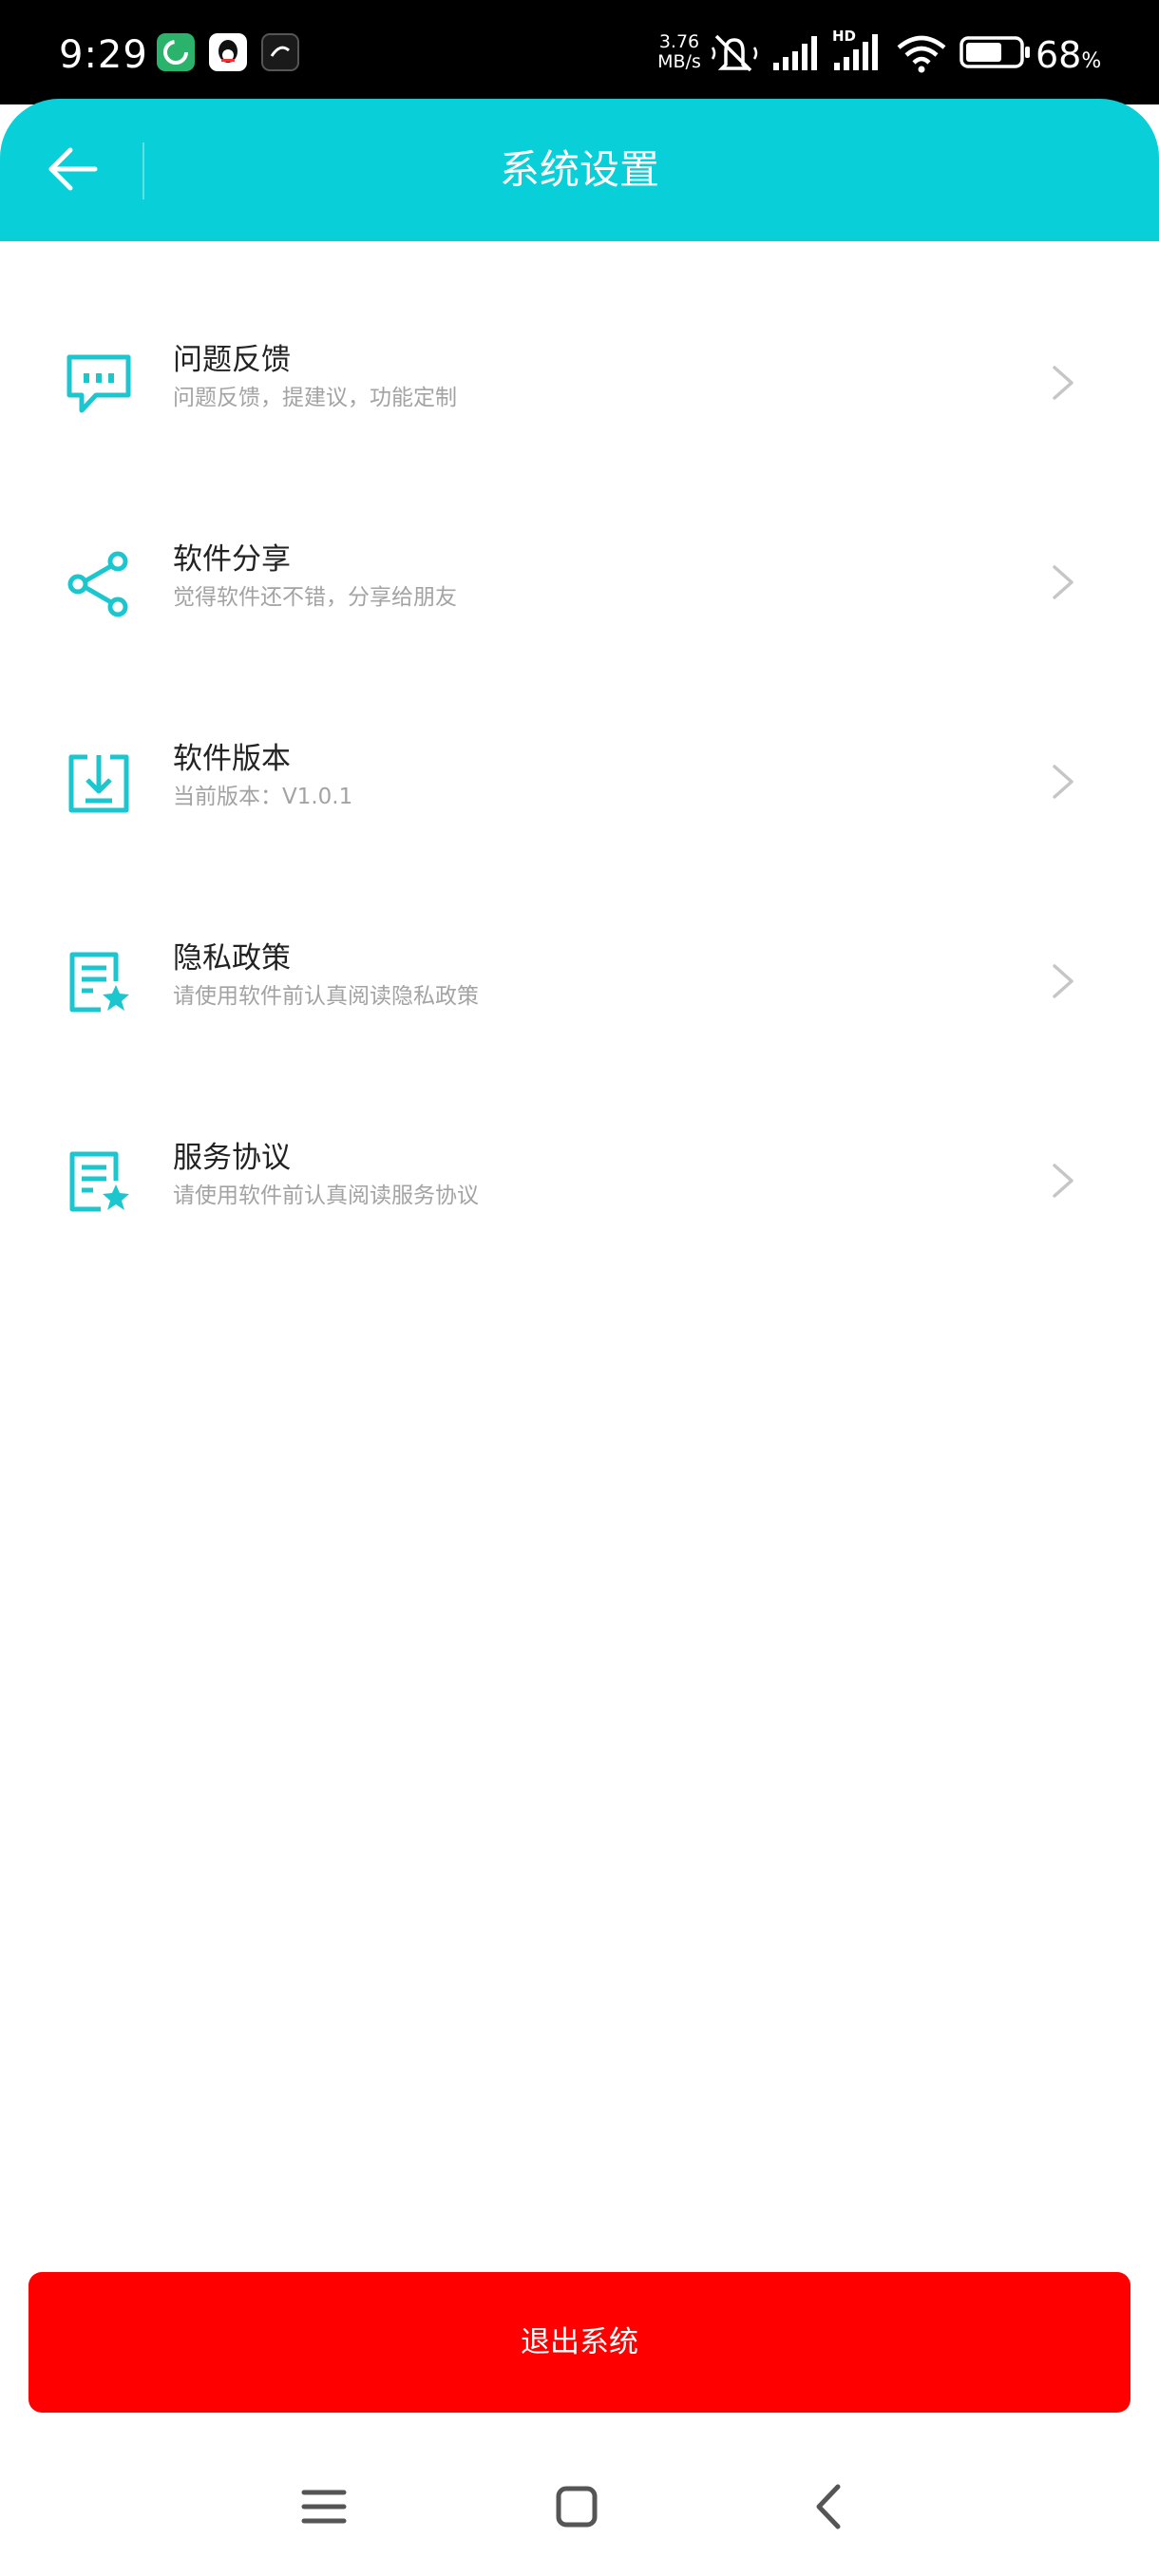 The height and width of the screenshot is (2576, 1159). What do you see at coordinates (99, 983) in the screenshot?
I see `privacy-document-icon` at bounding box center [99, 983].